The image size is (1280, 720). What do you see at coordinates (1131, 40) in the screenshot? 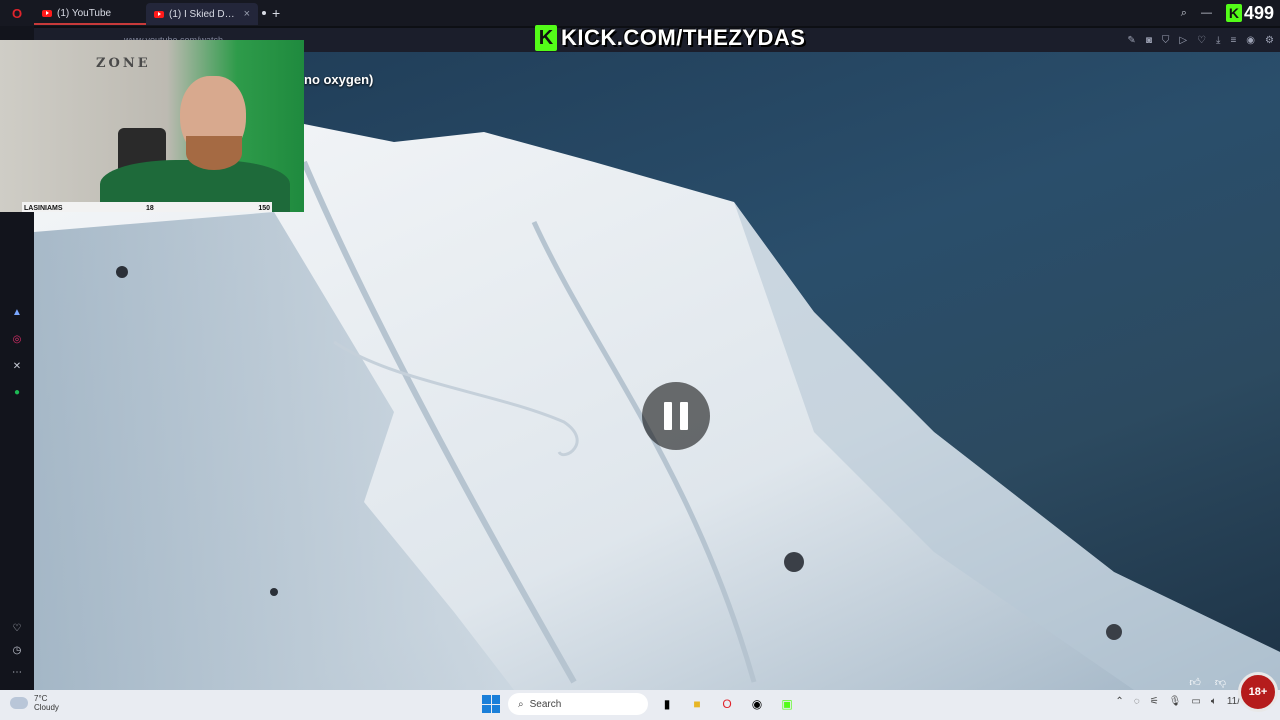
I see `edit-icon: ✎` at bounding box center [1131, 40].